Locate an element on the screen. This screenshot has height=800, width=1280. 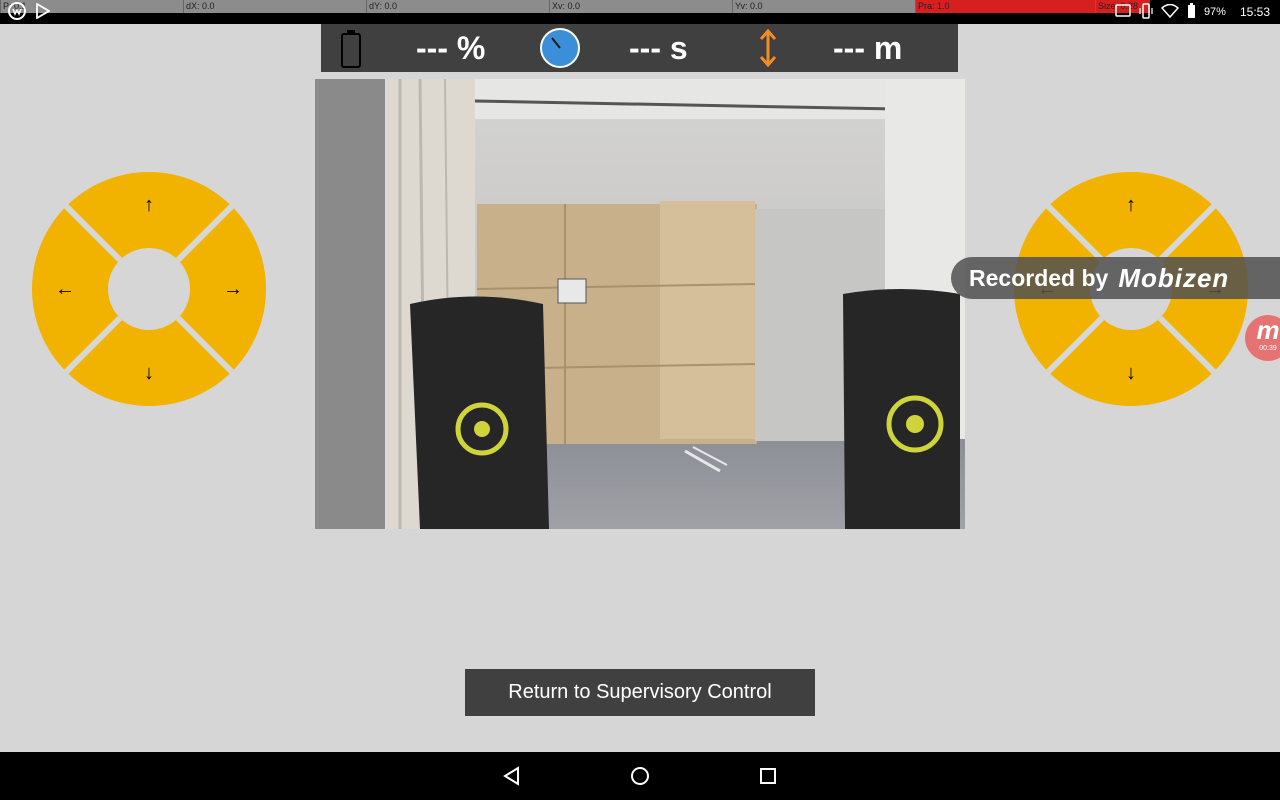
debug-dx: dX: 0.0 is located at coordinates (274, 6).